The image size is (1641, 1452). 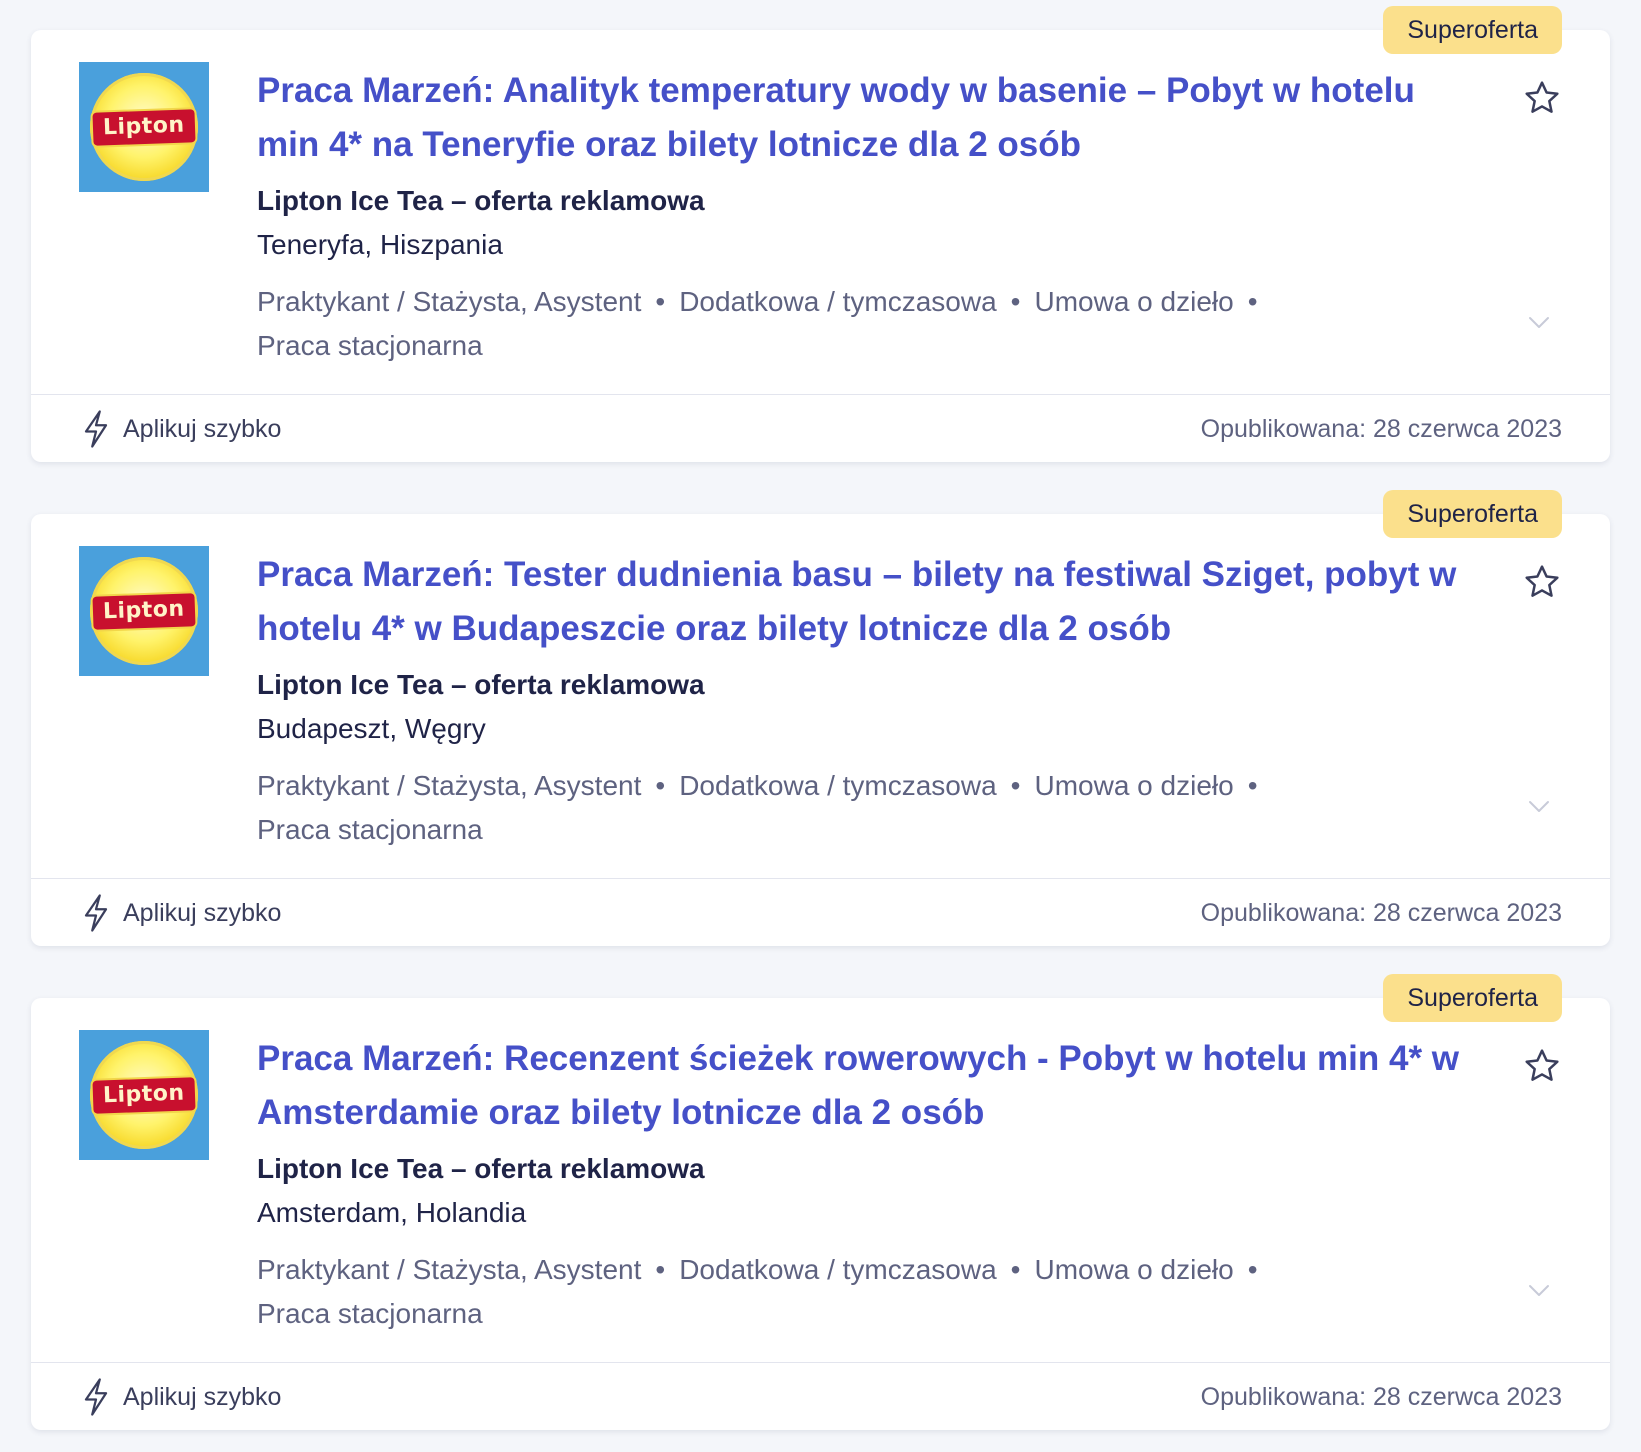 What do you see at coordinates (371, 728) in the screenshot?
I see `offer-location: Budapeszt, Węgry` at bounding box center [371, 728].